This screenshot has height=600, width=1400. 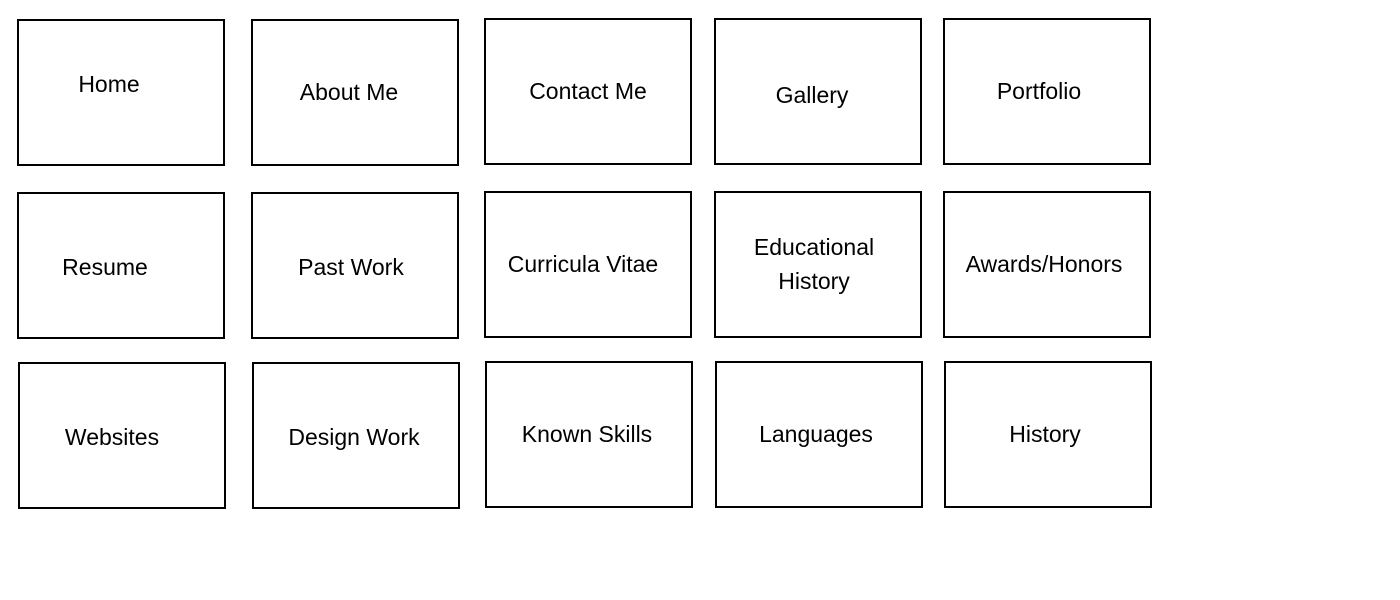 I want to click on card-label: Curricula Vitae, so click(x=583, y=263).